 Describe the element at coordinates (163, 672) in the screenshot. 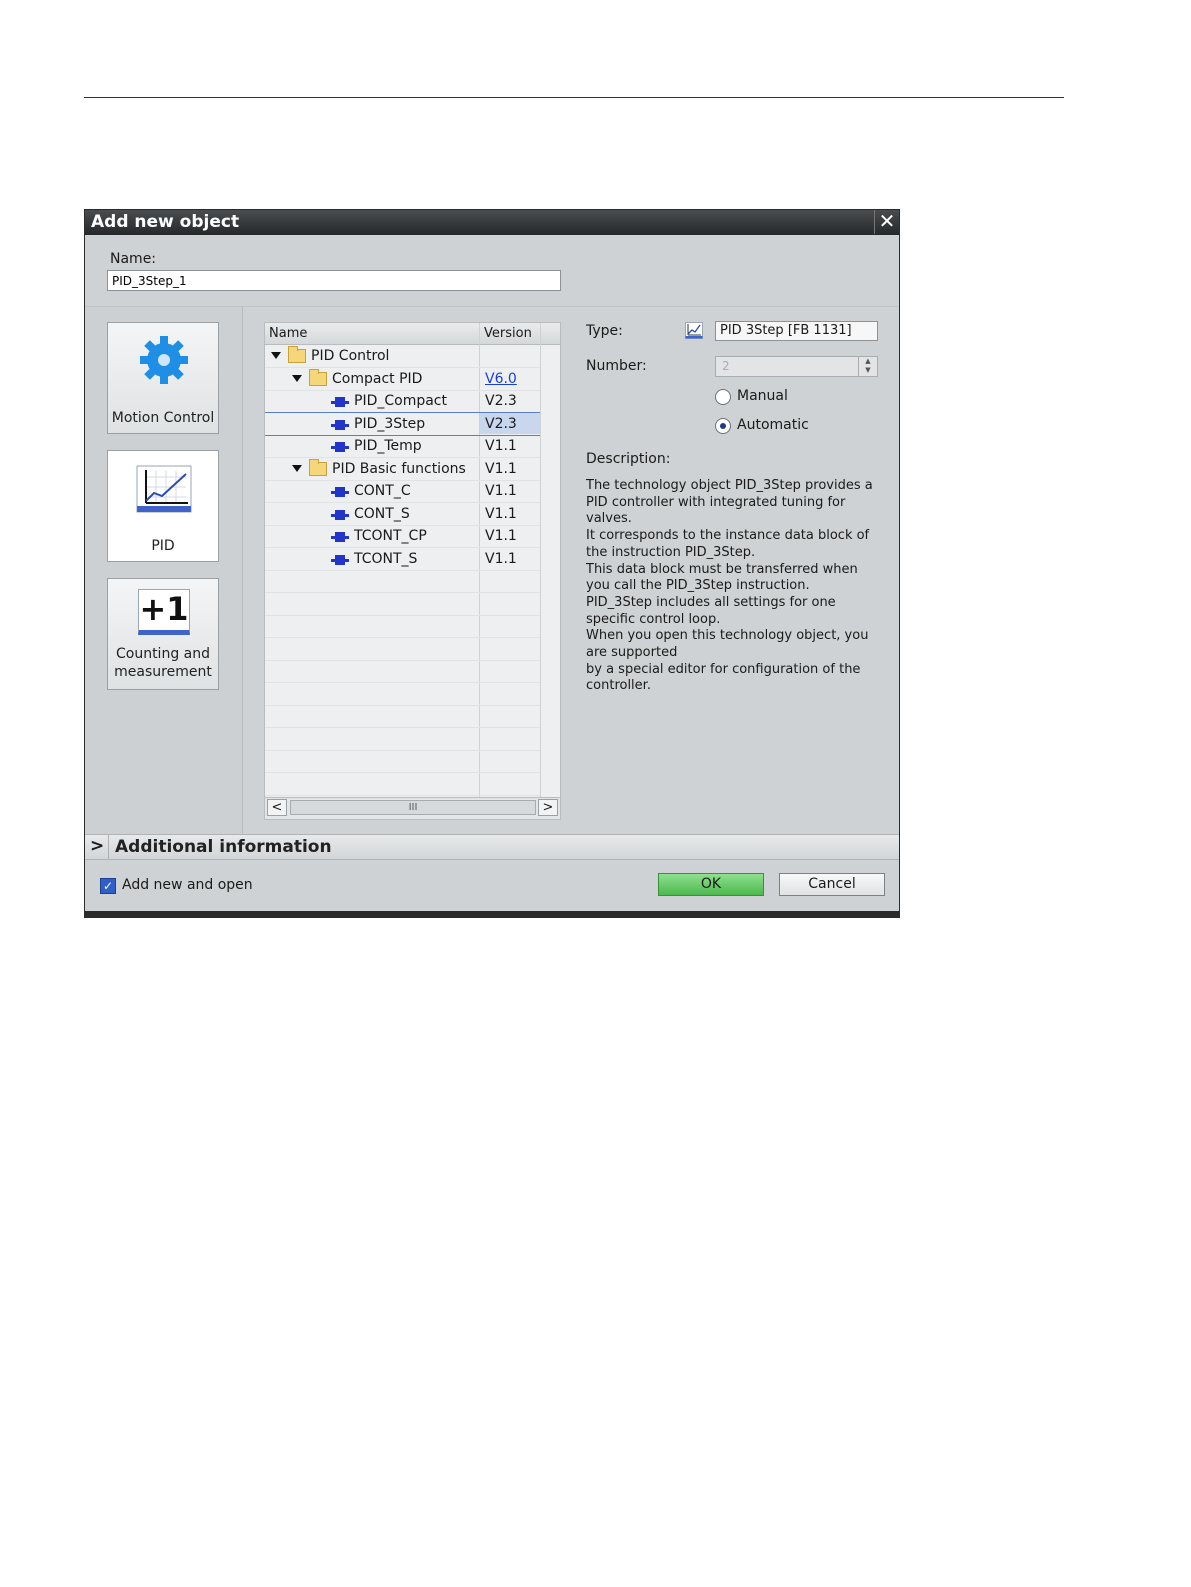

I see `category-label-line2: measurement` at that location.